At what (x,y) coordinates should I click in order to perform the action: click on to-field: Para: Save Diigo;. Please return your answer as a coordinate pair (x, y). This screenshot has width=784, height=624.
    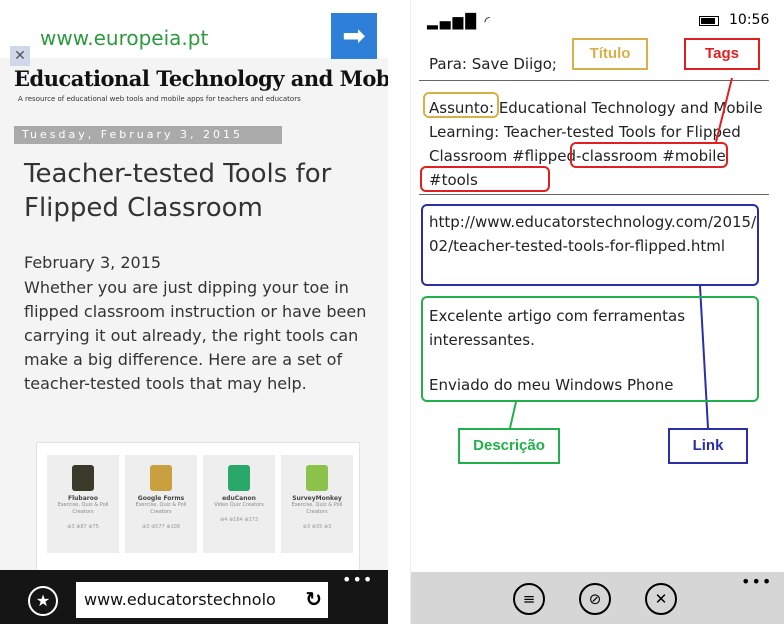
    Looking at the image, I should click on (493, 64).